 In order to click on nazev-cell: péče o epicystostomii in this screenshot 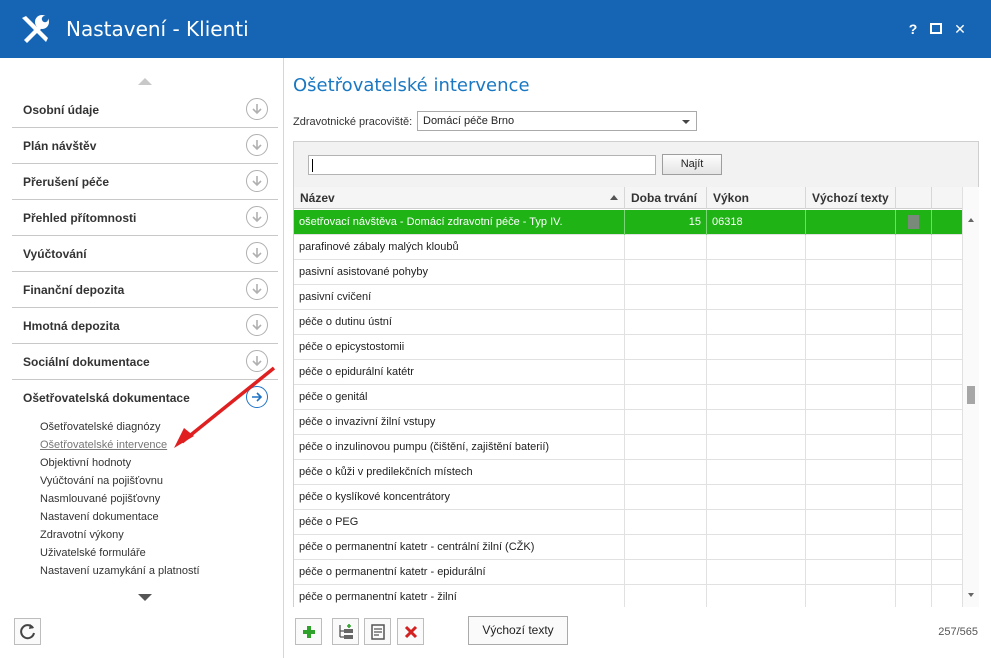, I will do `click(459, 347)`.